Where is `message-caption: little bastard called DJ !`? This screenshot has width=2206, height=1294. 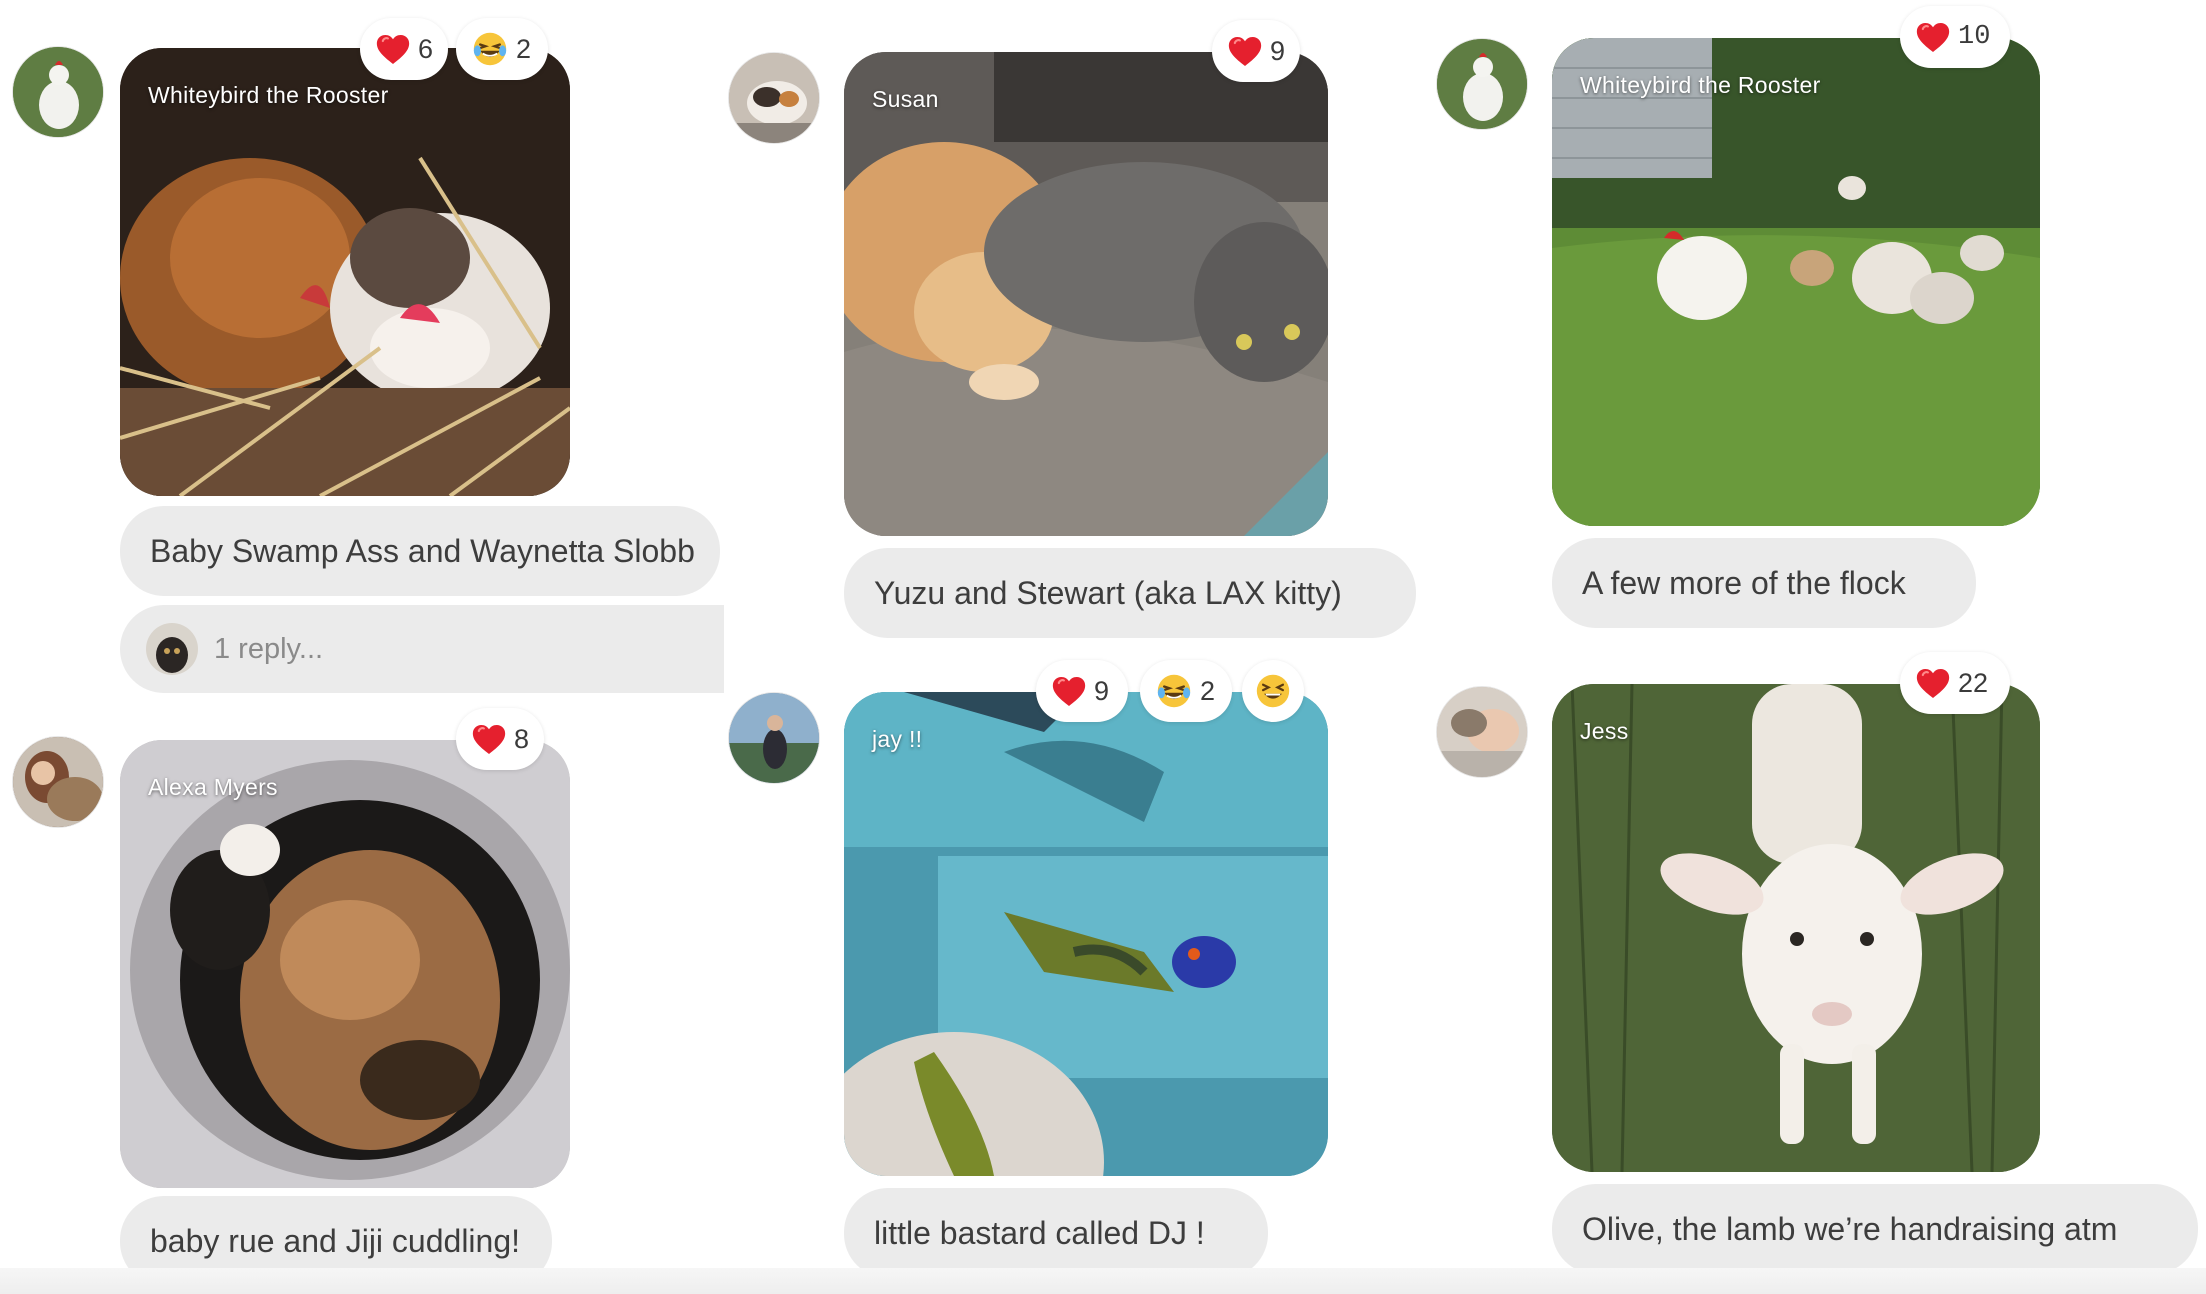
message-caption: little bastard called DJ ! is located at coordinates (1056, 1233).